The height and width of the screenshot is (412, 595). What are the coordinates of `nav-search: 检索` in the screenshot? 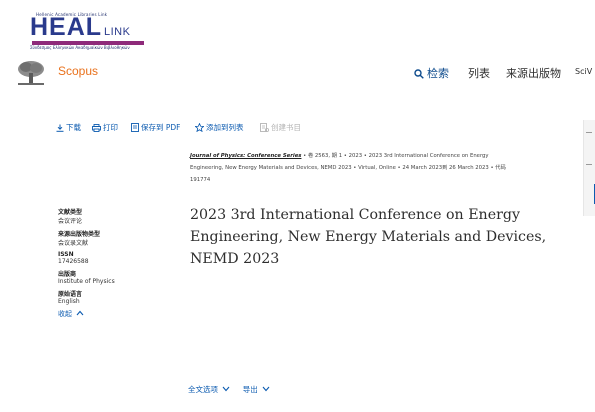 It's located at (431, 73).